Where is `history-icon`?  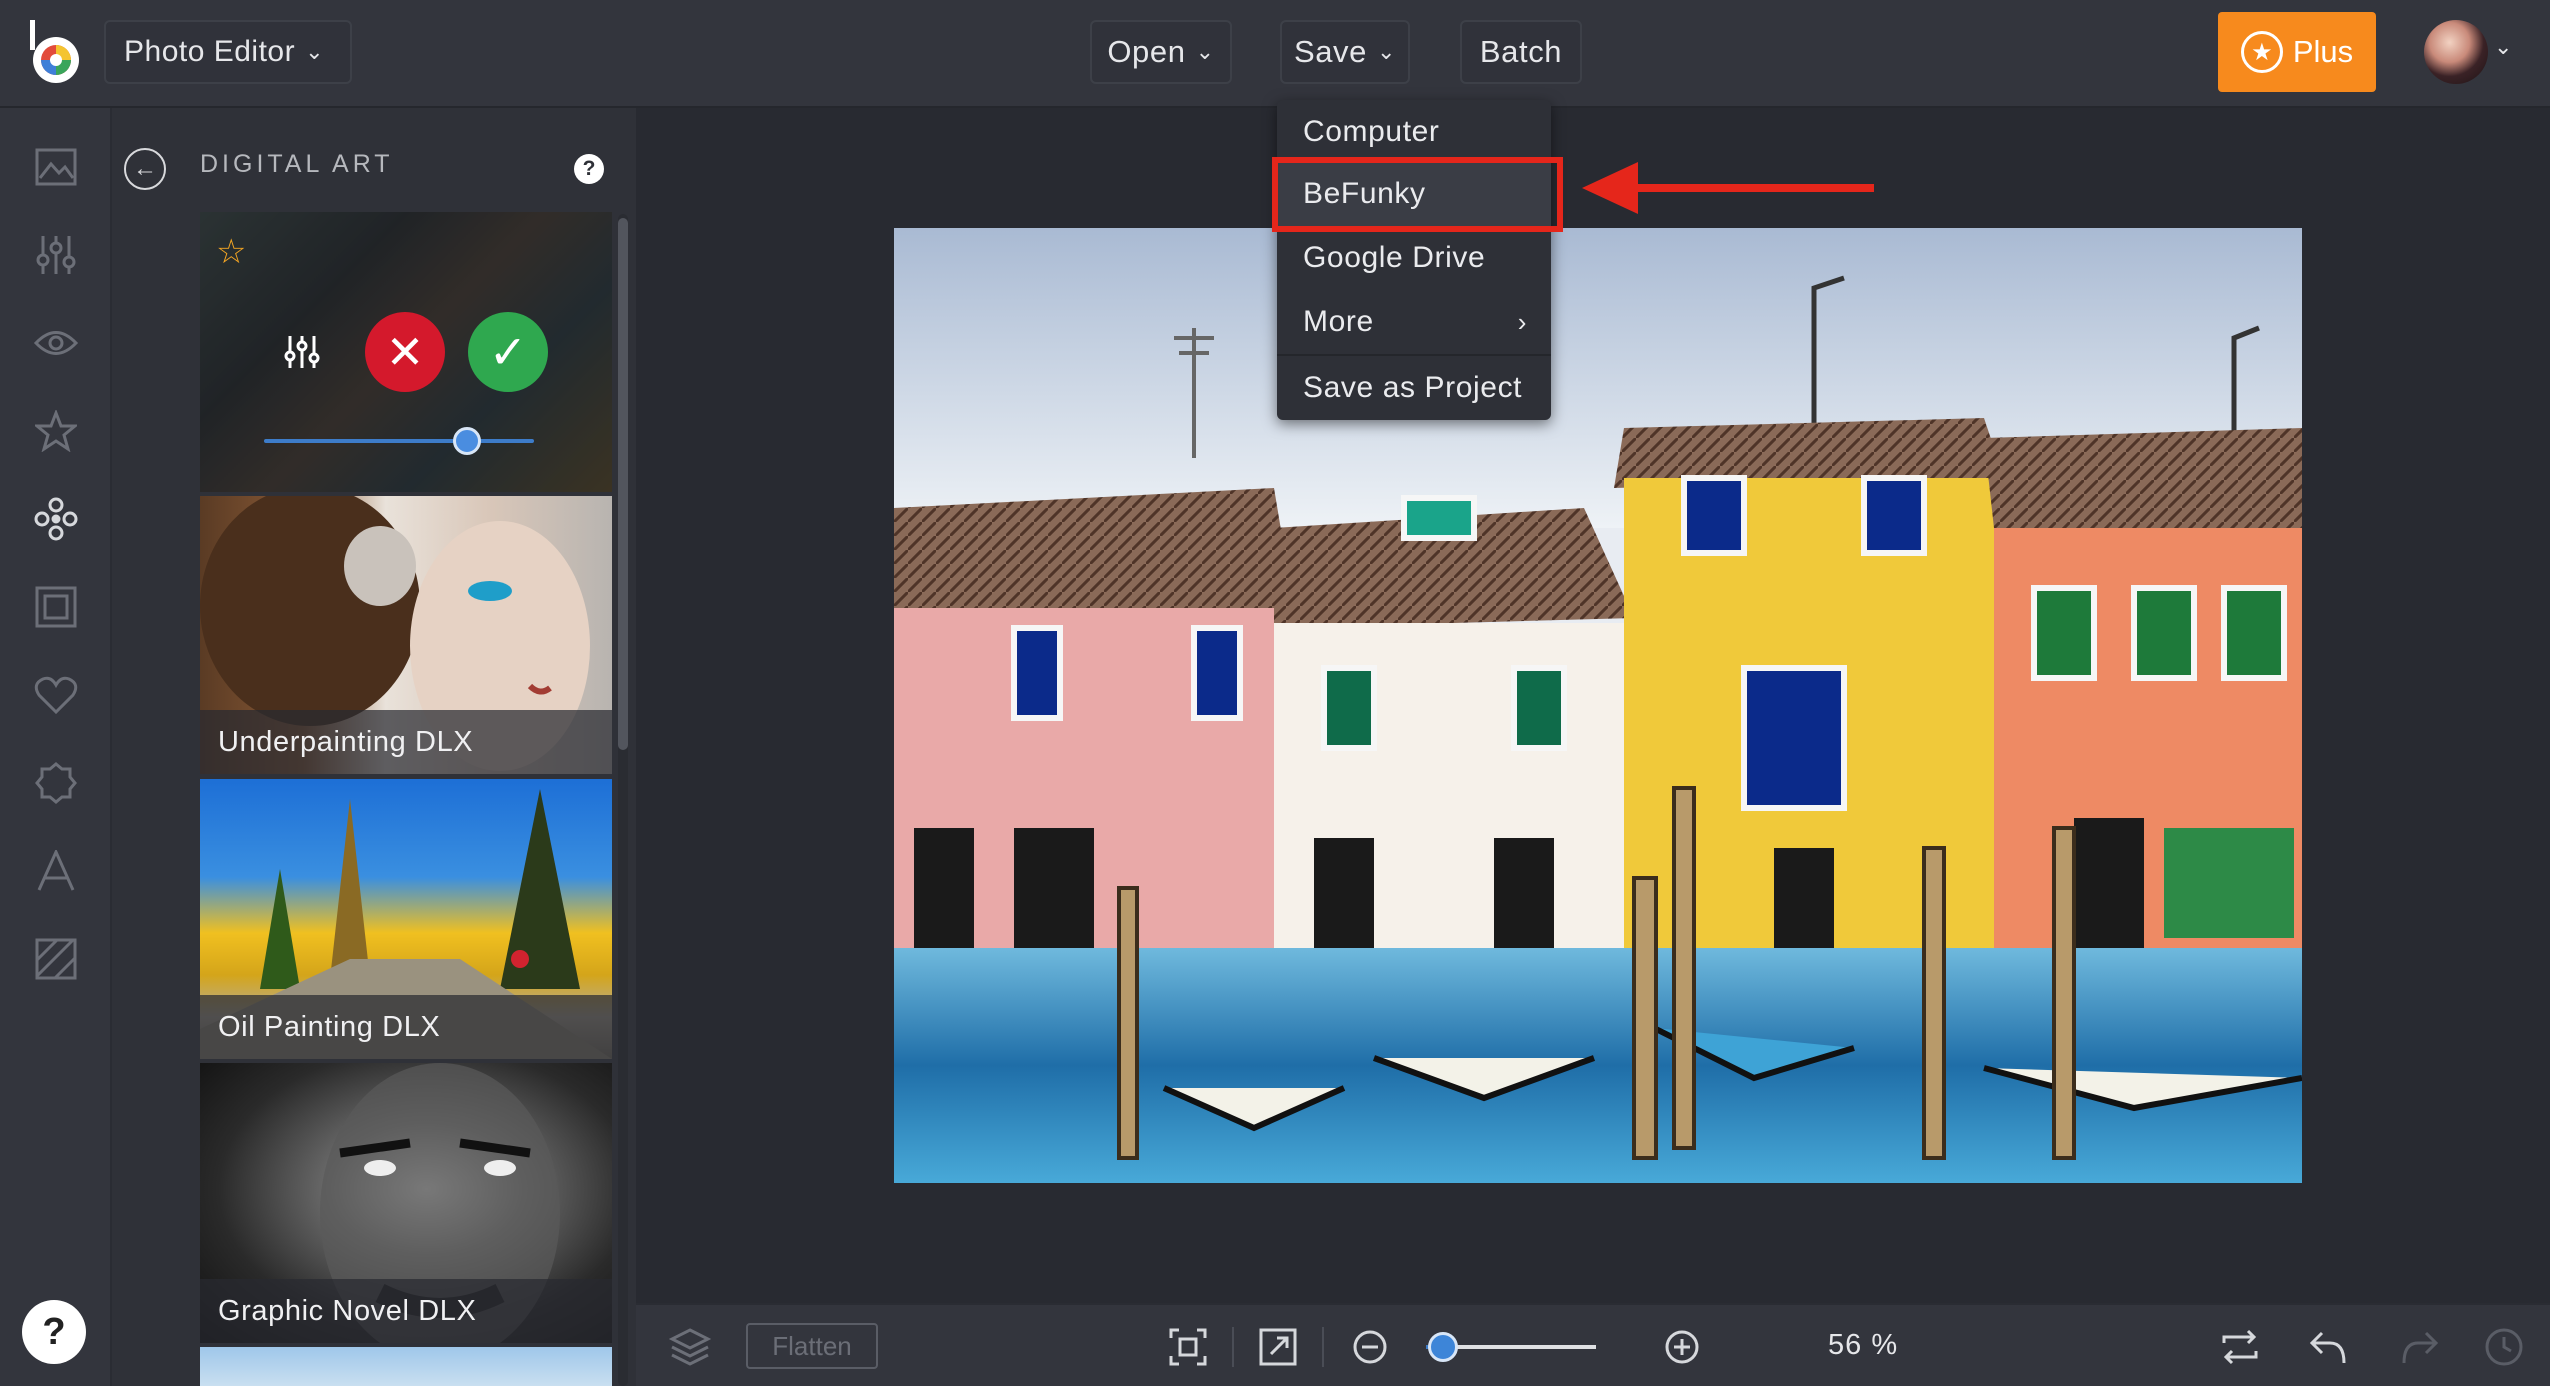 history-icon is located at coordinates (2504, 1347).